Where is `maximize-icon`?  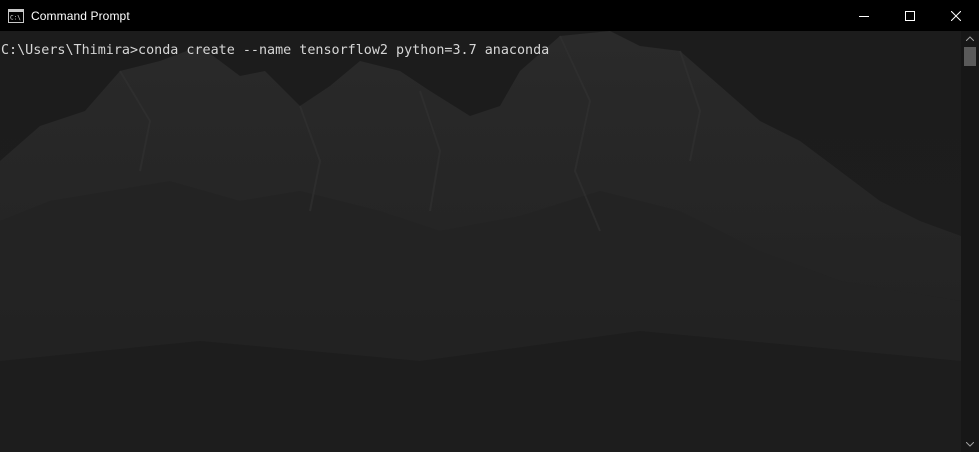 maximize-icon is located at coordinates (910, 15).